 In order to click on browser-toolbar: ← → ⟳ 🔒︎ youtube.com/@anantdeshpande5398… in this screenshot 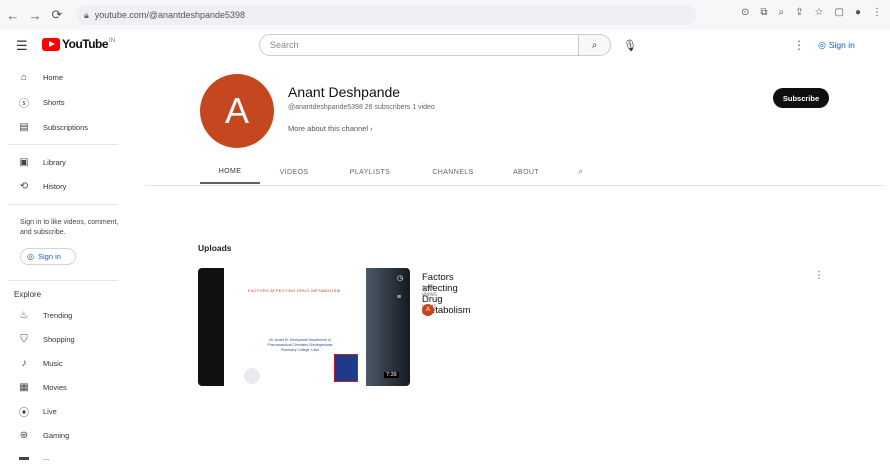, I will do `click(445, 15)`.